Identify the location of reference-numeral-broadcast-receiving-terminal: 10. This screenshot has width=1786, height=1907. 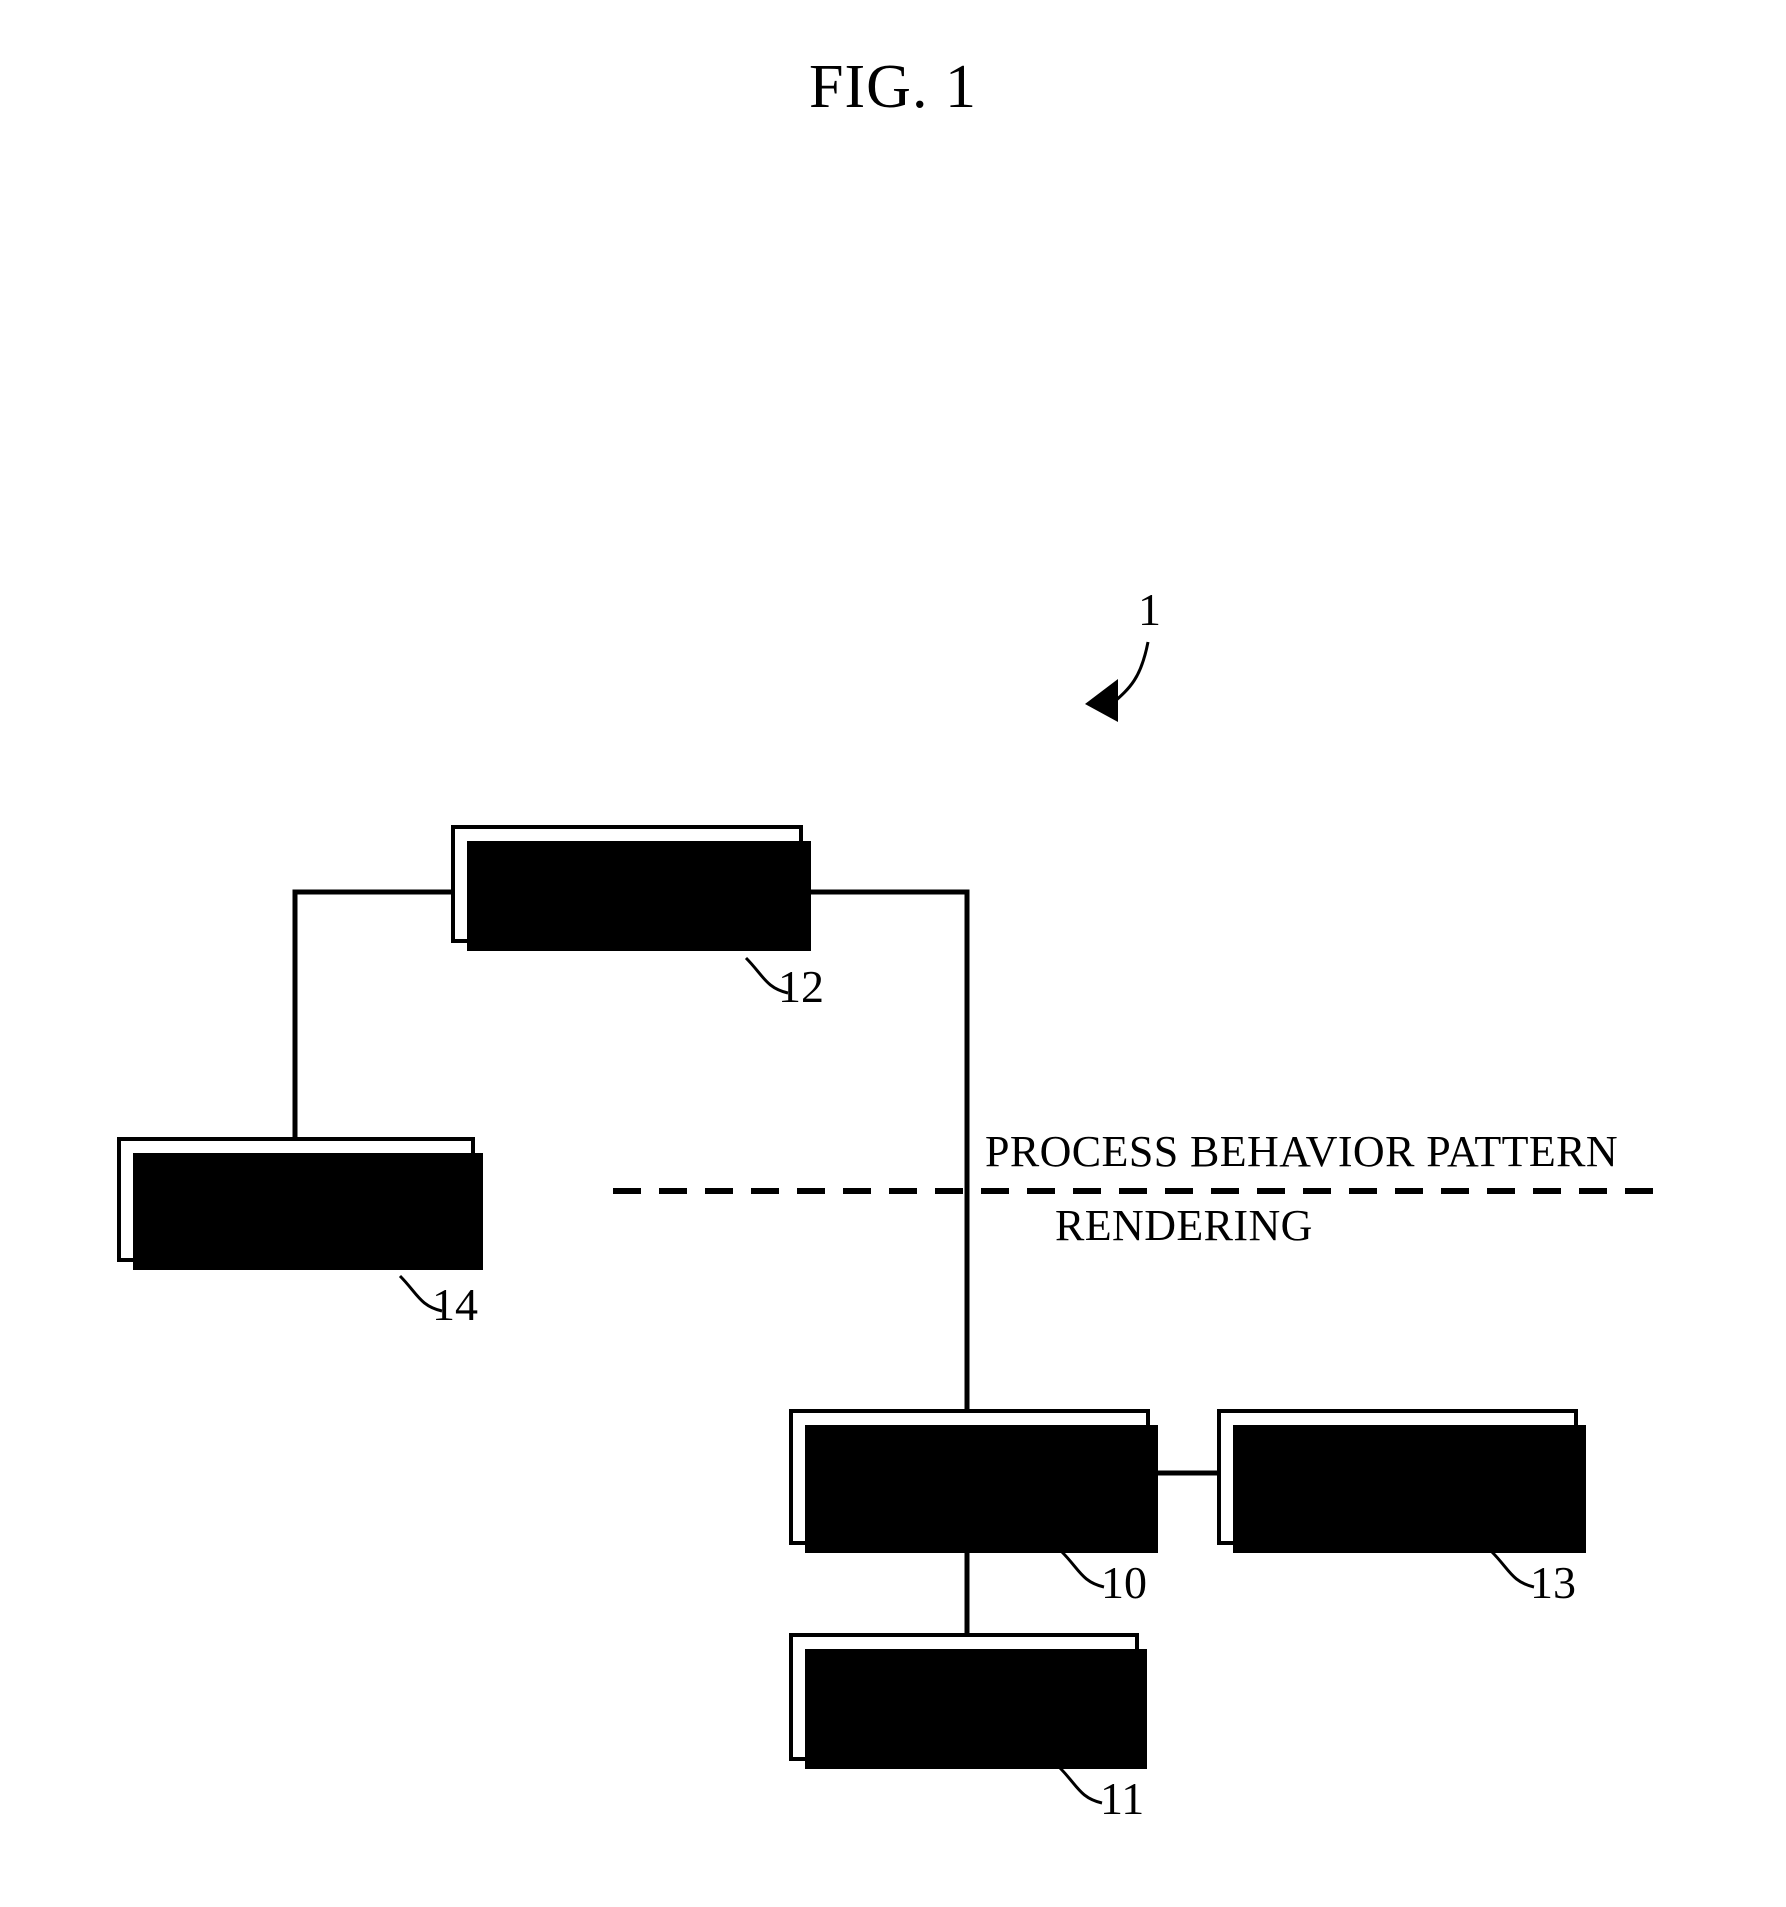
(1124, 1582).